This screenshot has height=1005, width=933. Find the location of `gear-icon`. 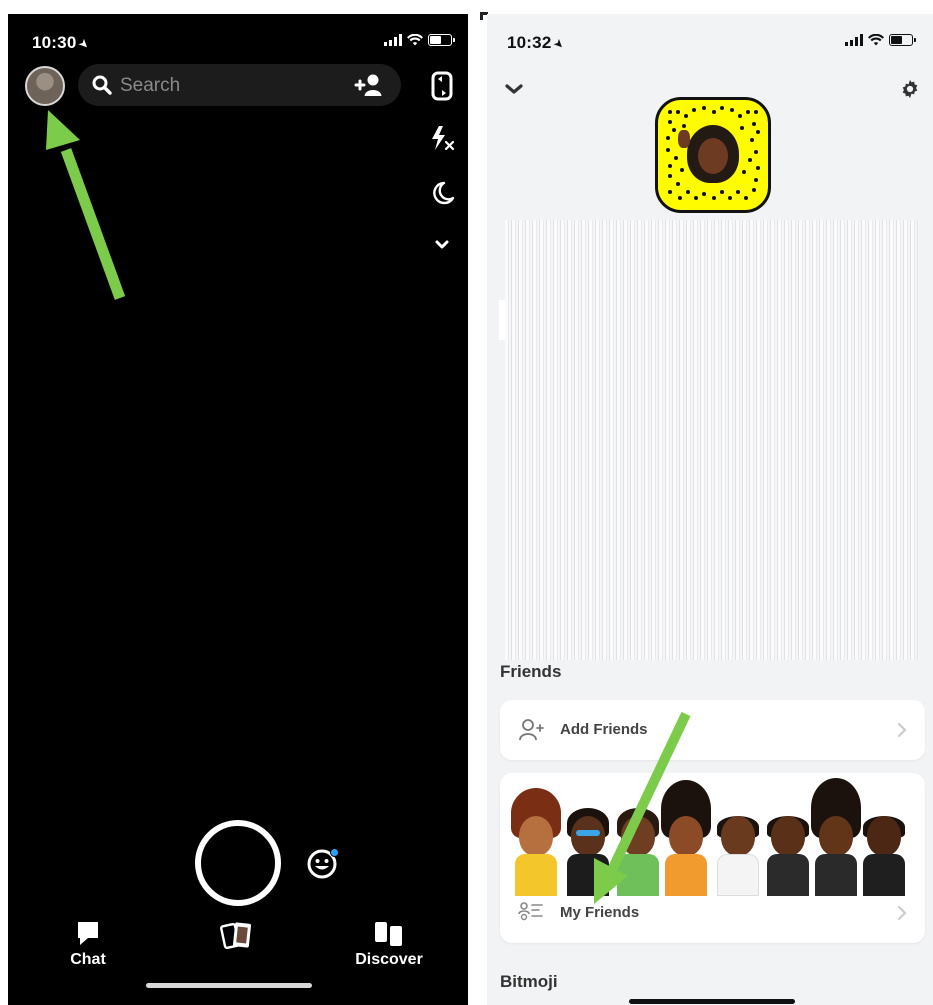

gear-icon is located at coordinates (910, 89).